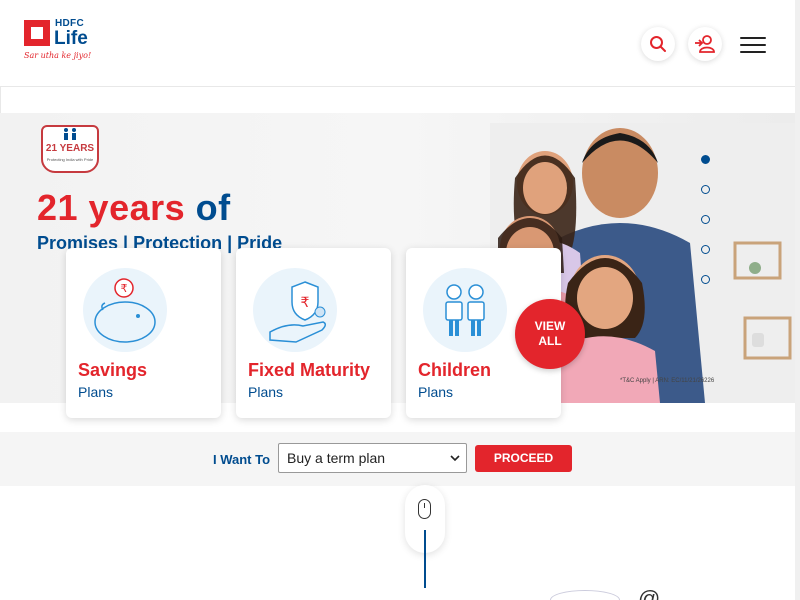 The image size is (800, 600). Describe the element at coordinates (309, 370) in the screenshot. I see `card-title: Fixed Maturity` at that location.